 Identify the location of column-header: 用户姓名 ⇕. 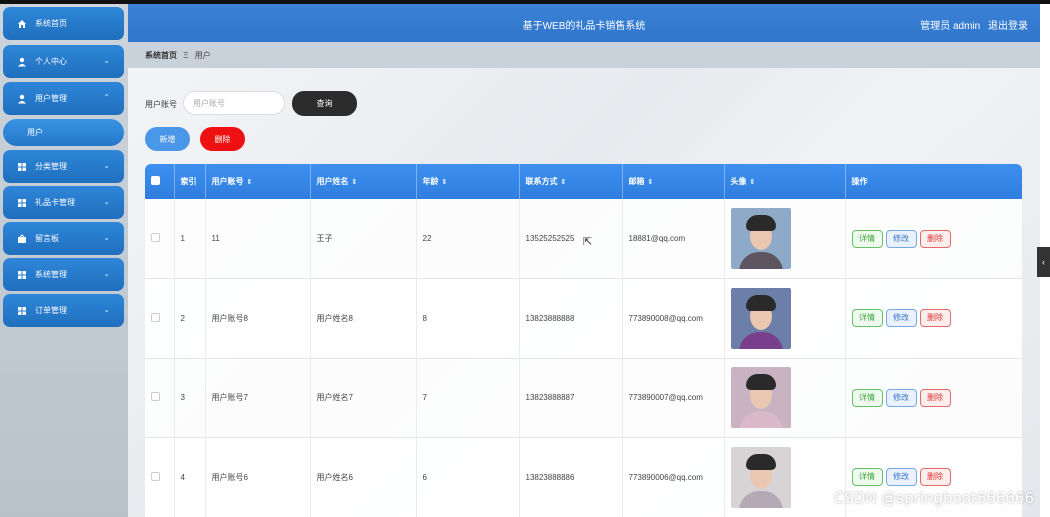
(363, 181).